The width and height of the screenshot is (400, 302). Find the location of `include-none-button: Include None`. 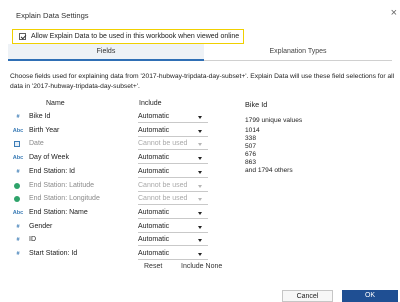

include-none-button: Include None is located at coordinates (201, 266).